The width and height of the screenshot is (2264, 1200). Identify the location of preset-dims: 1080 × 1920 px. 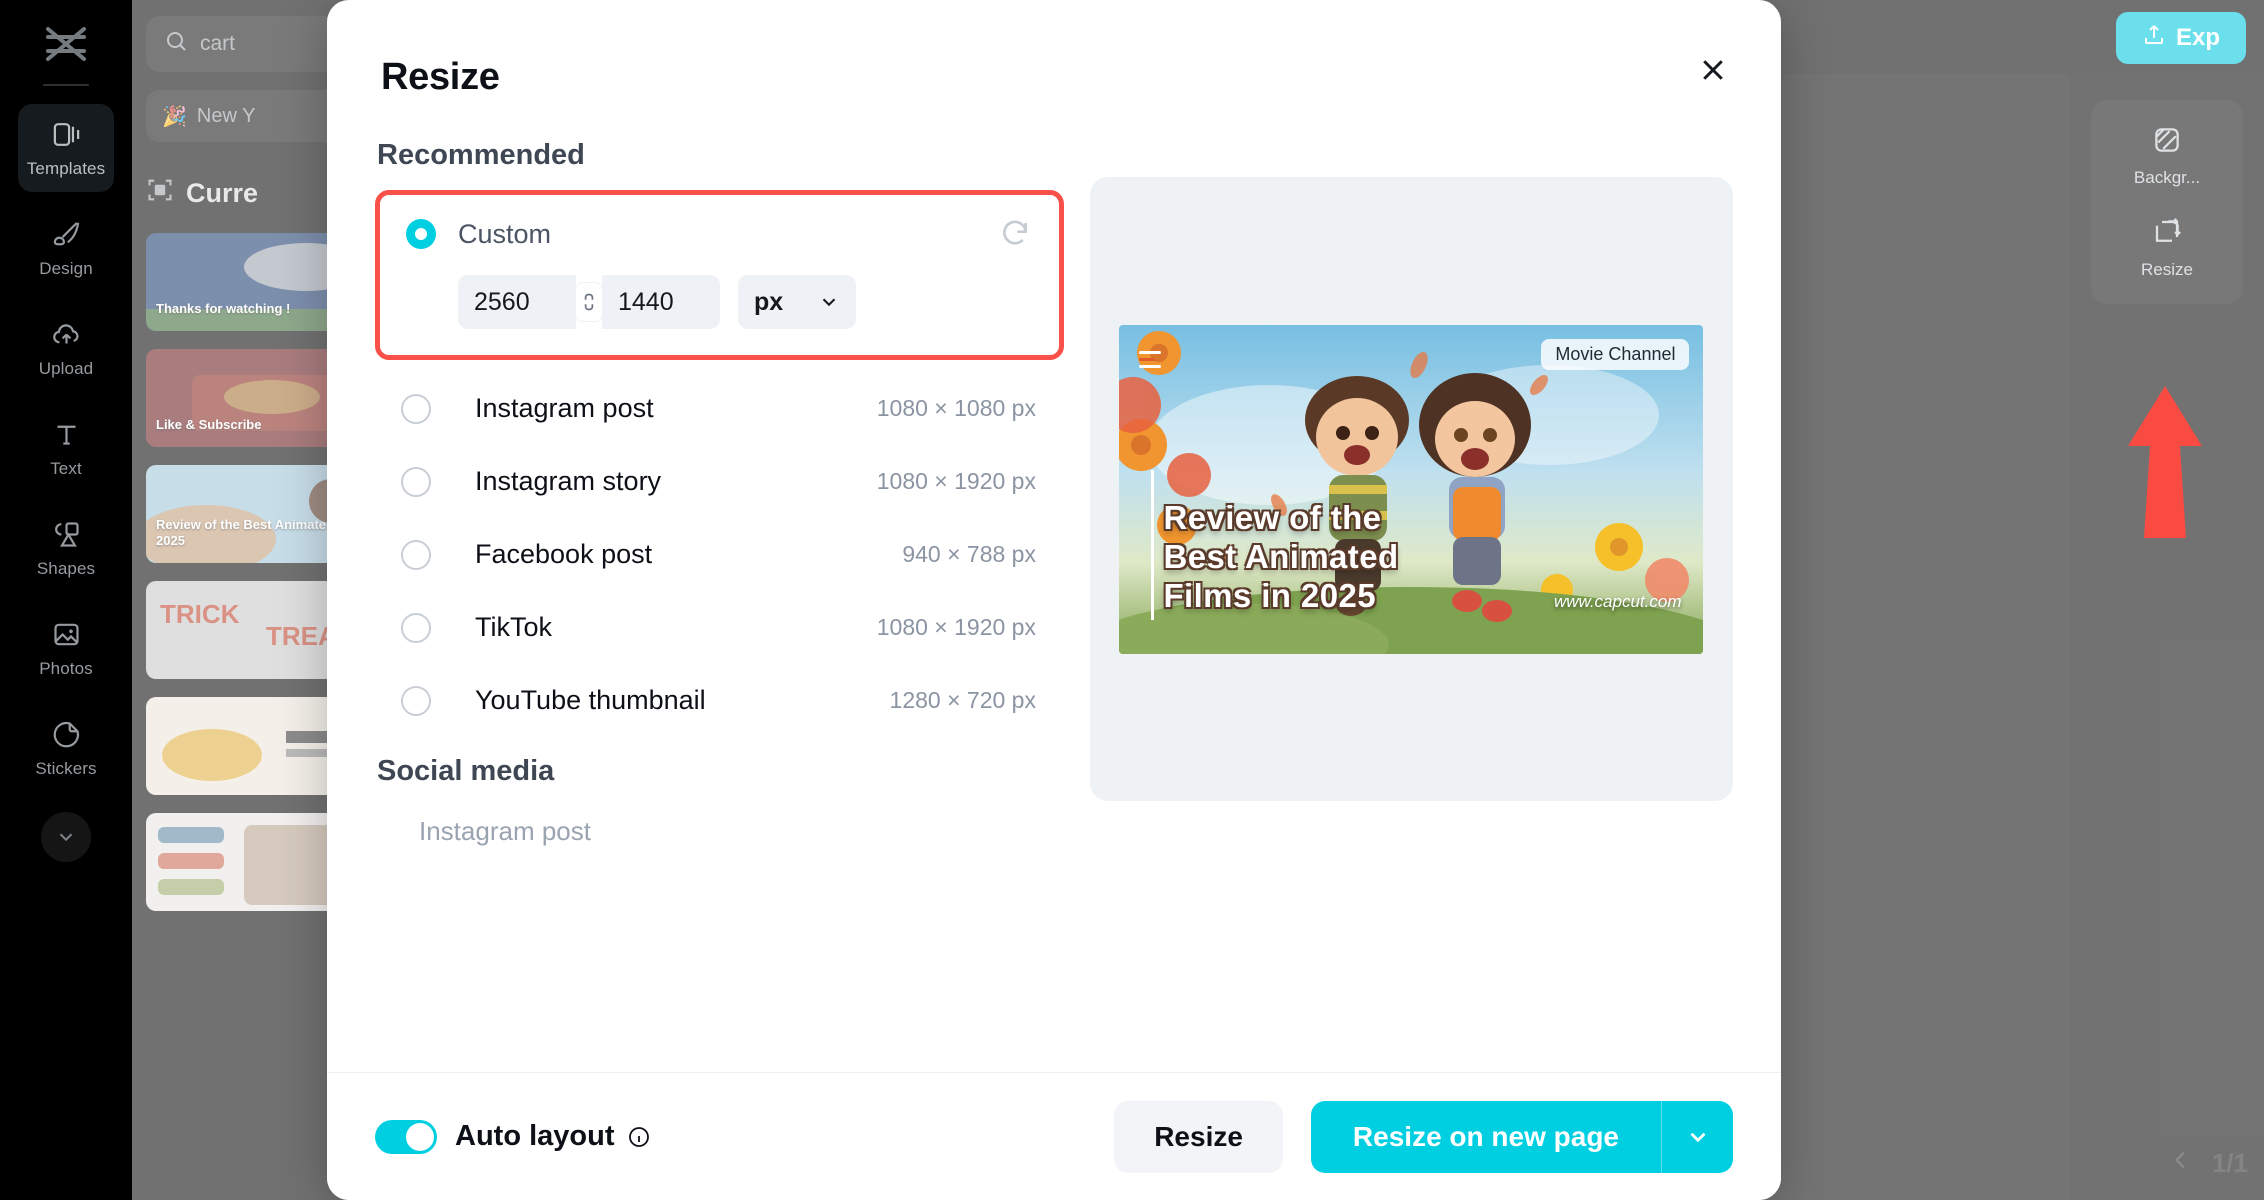
(956, 627).